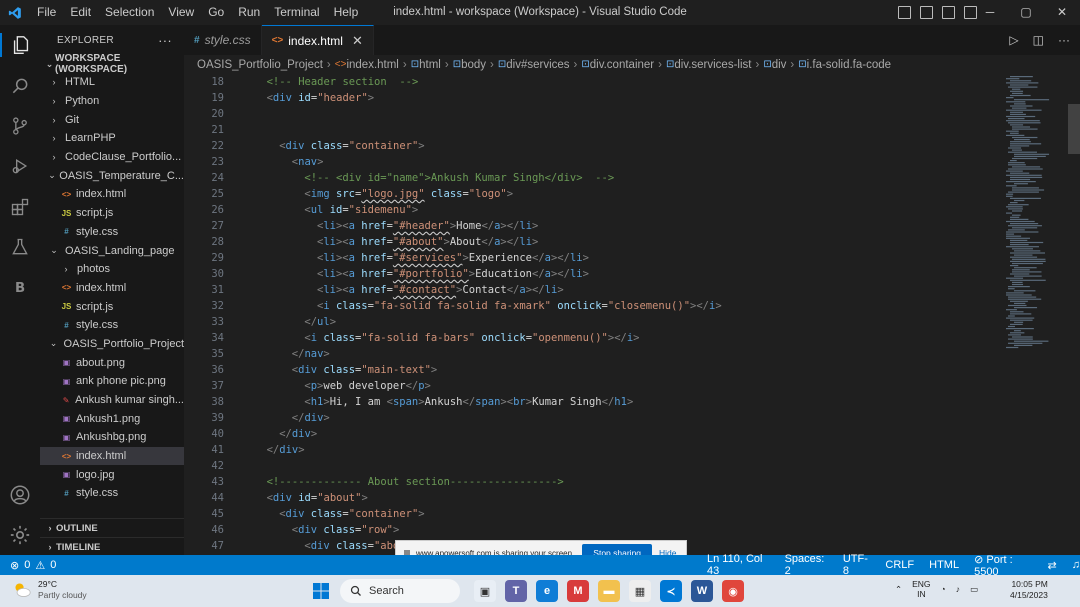 This screenshot has height=607, width=1080. What do you see at coordinates (296, 12) in the screenshot?
I see `menu-terminal: Terminal` at bounding box center [296, 12].